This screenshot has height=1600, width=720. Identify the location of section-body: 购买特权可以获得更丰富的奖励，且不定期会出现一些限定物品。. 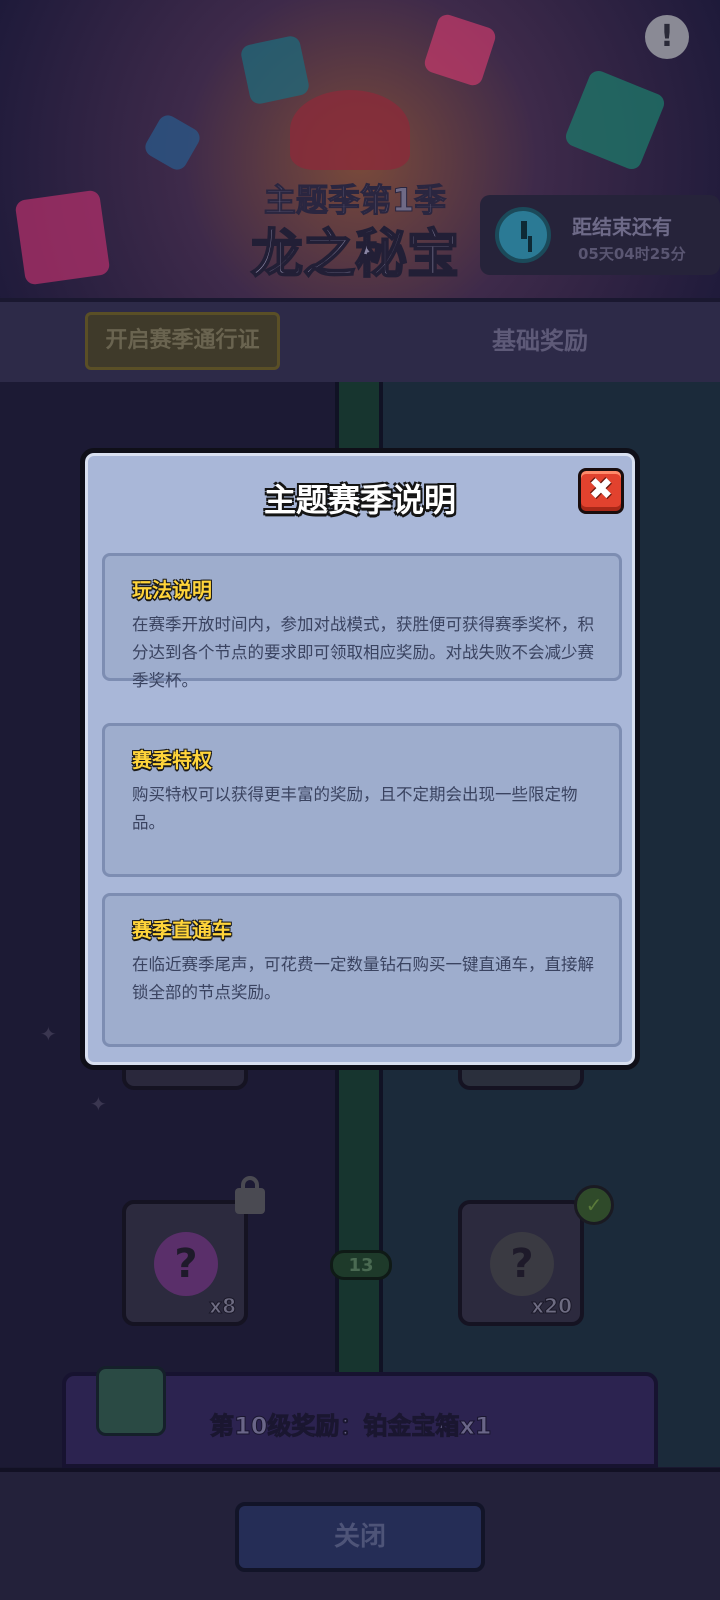
(355, 808).